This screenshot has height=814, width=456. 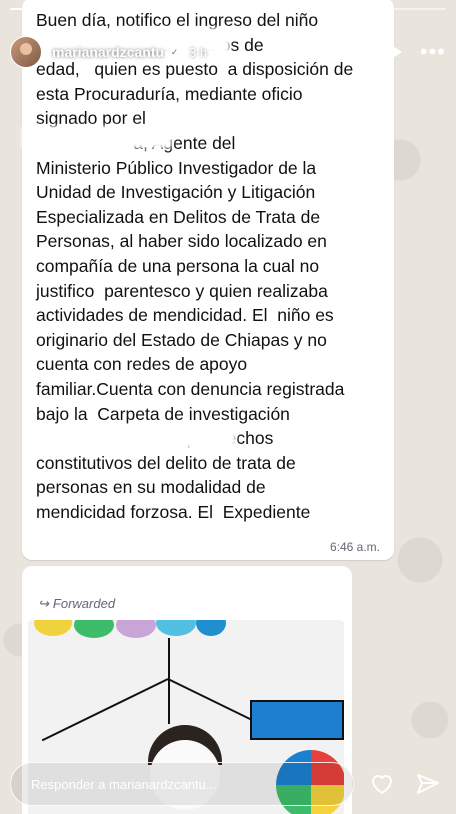 What do you see at coordinates (417, 52) in the screenshot?
I see `header-actions: •••` at bounding box center [417, 52].